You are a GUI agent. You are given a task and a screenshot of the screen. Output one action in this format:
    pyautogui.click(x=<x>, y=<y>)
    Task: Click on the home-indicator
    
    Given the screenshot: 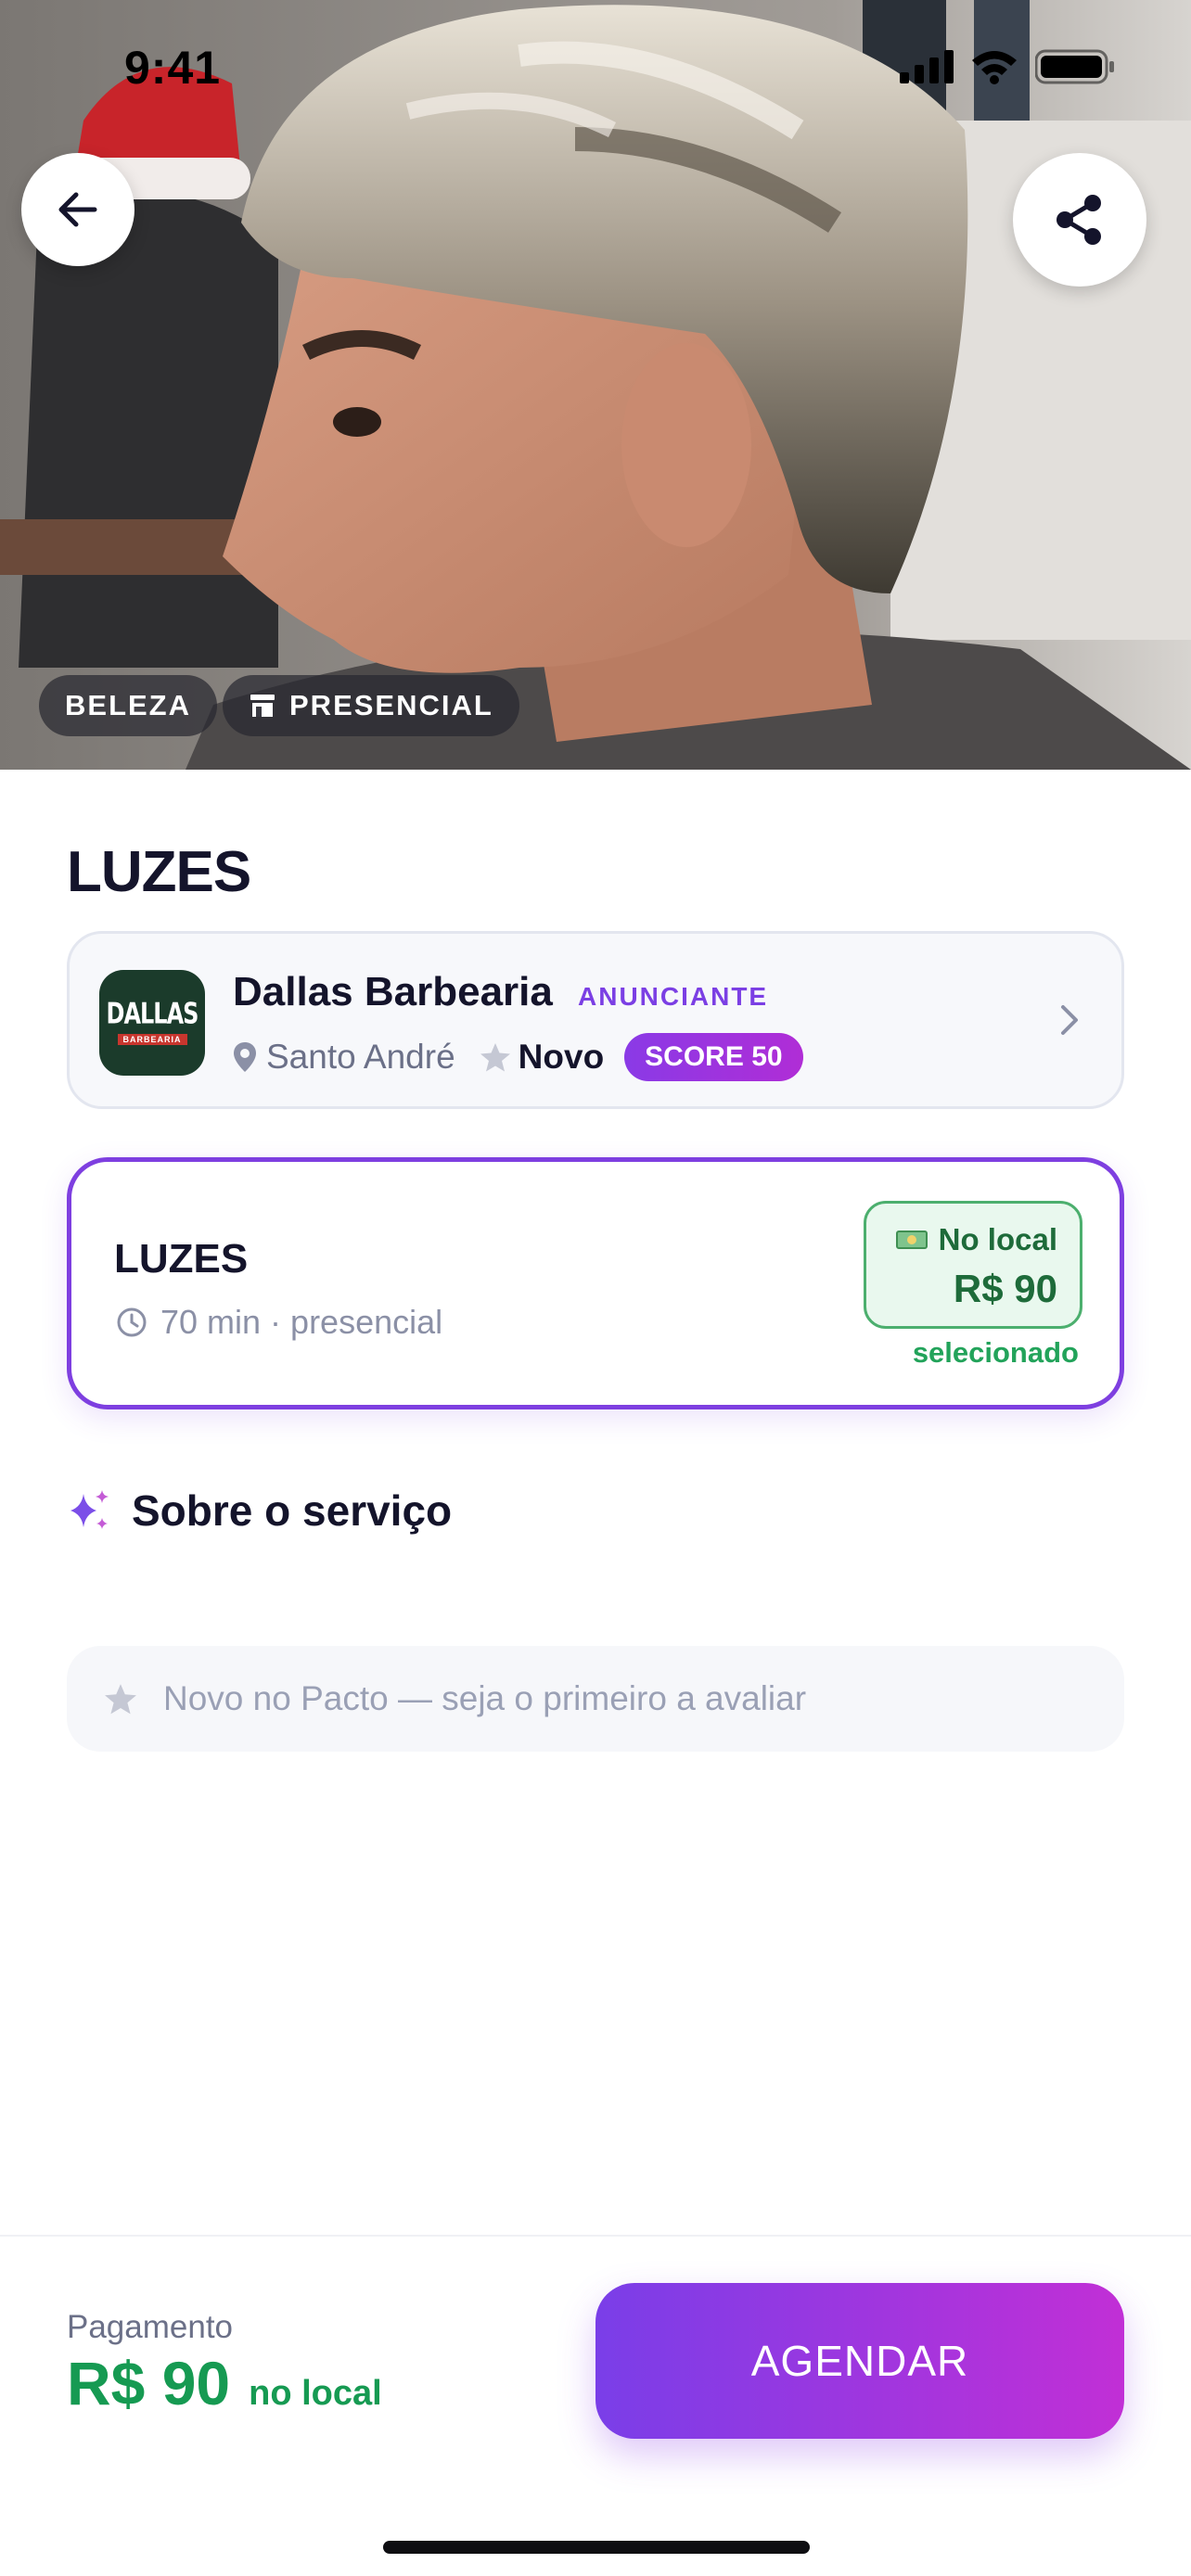 What is the action you would take?
    pyautogui.click(x=597, y=2547)
    